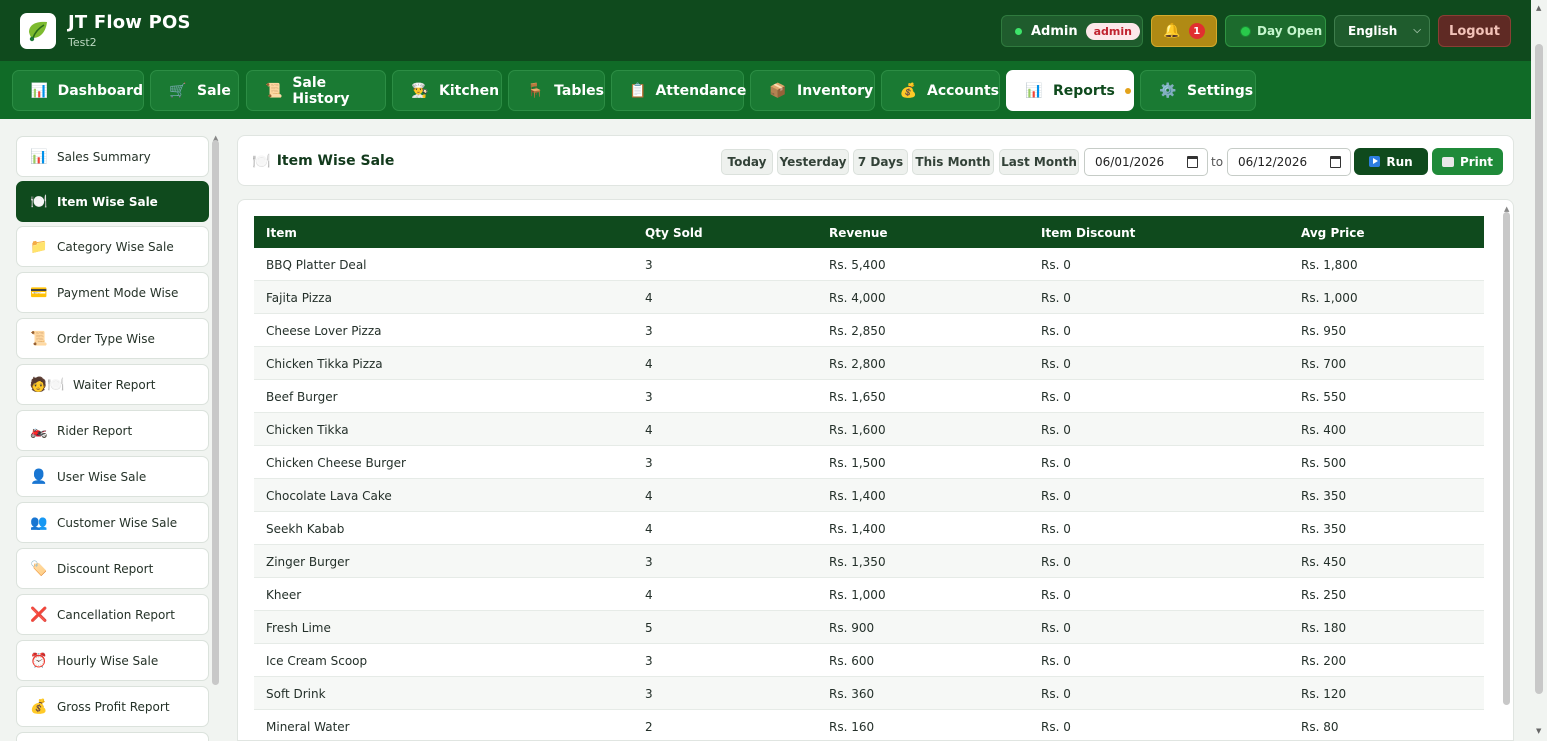 This screenshot has width=1547, height=741. Describe the element at coordinates (857, 364) in the screenshot. I see `cell-revenue: Rs. 2,800` at that location.